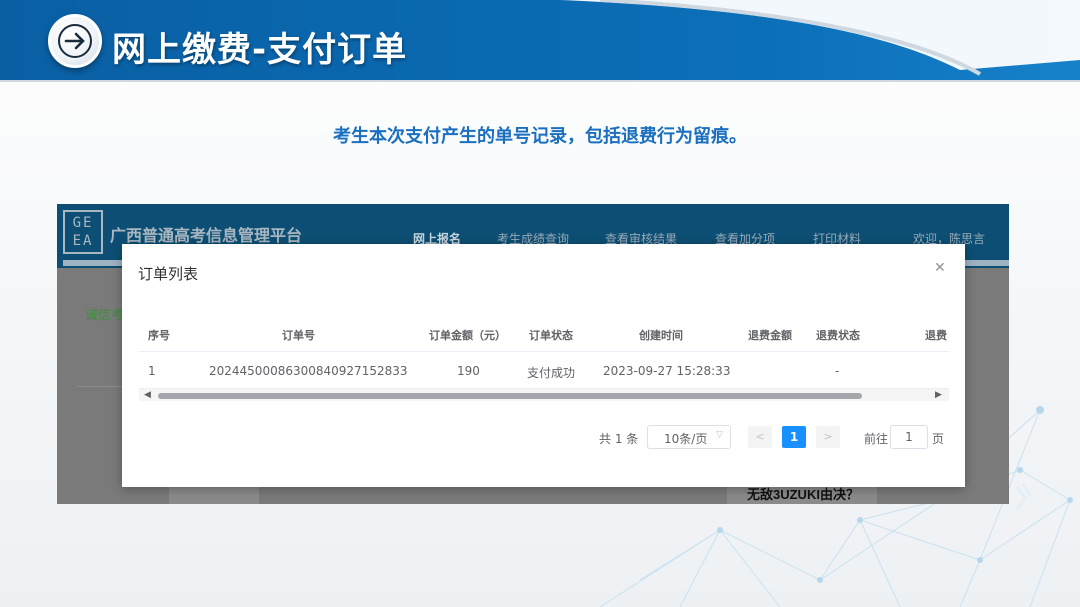 The image size is (1080, 607). Describe the element at coordinates (938, 439) in the screenshot. I see `page-word: 页` at that location.